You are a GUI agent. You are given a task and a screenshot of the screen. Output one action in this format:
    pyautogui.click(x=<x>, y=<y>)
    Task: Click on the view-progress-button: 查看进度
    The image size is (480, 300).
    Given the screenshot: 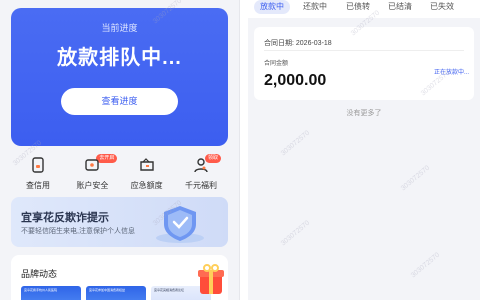 What is the action you would take?
    pyautogui.click(x=119, y=101)
    